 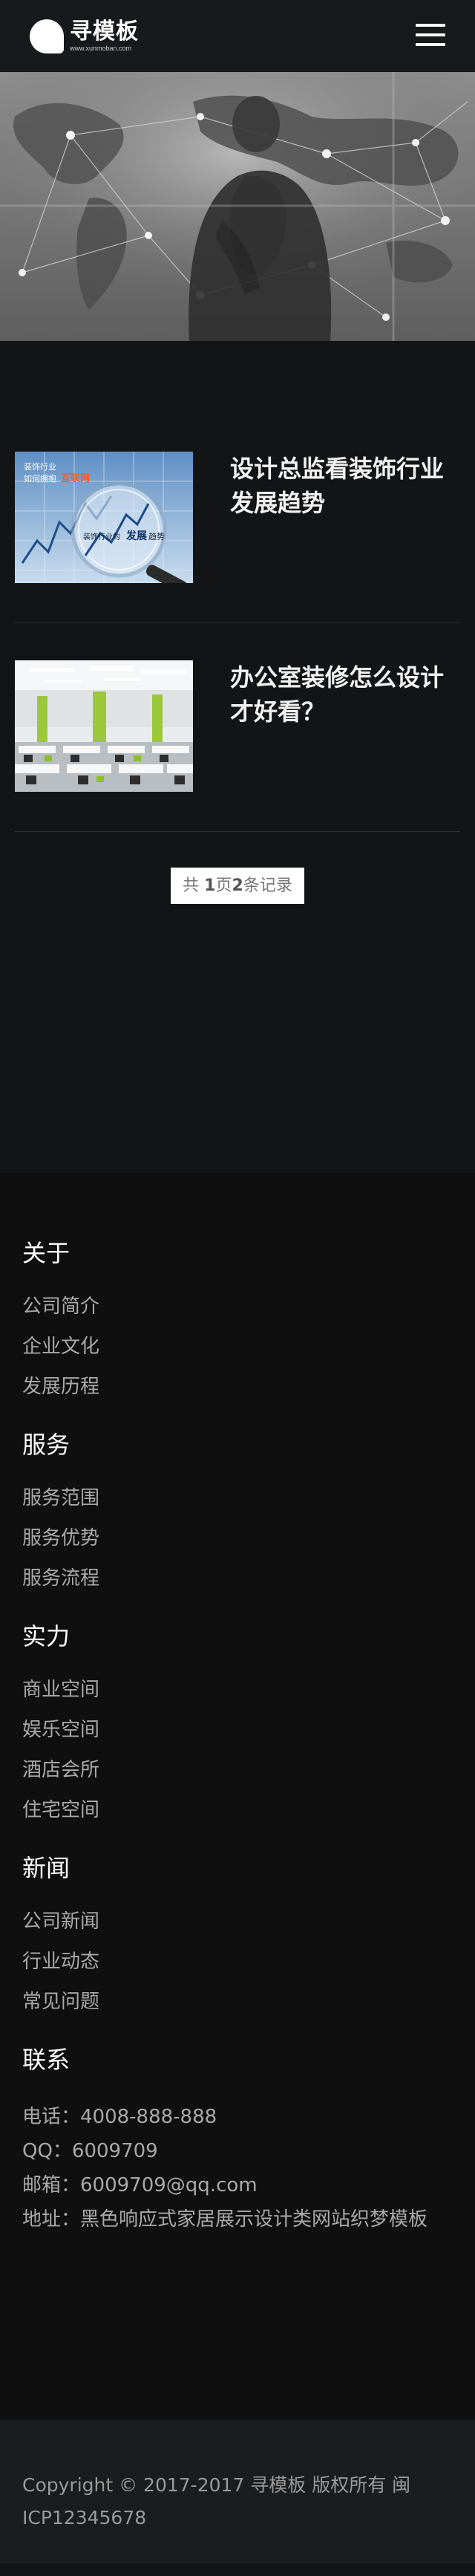 What do you see at coordinates (104, 32) in the screenshot?
I see `logo-title: 寻模板` at bounding box center [104, 32].